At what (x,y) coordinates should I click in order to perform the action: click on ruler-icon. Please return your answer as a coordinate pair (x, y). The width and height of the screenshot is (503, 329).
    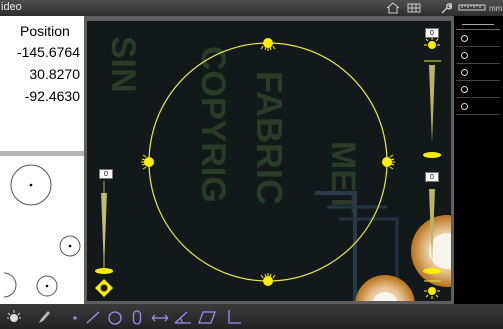
    Looking at the image, I should click on (472, 8).